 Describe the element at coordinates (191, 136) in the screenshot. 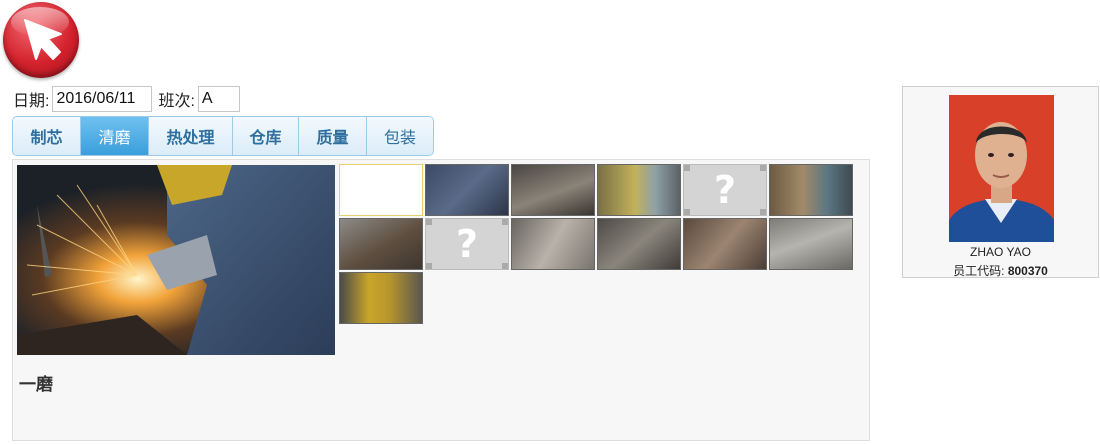

I see `tab-heat-treatment: 热处理` at that location.